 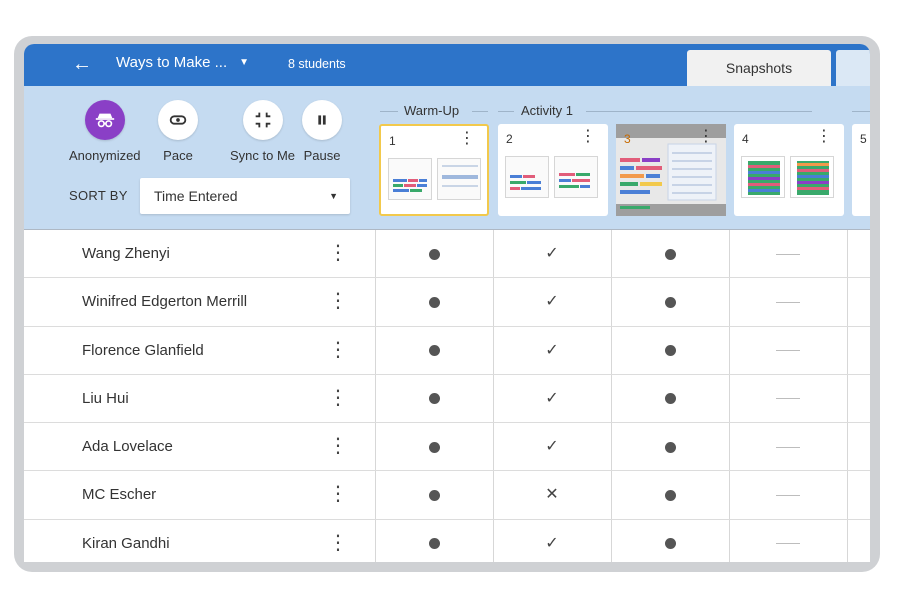 I want to click on student-name: Winifred Edgerton Merrill, so click(x=165, y=302).